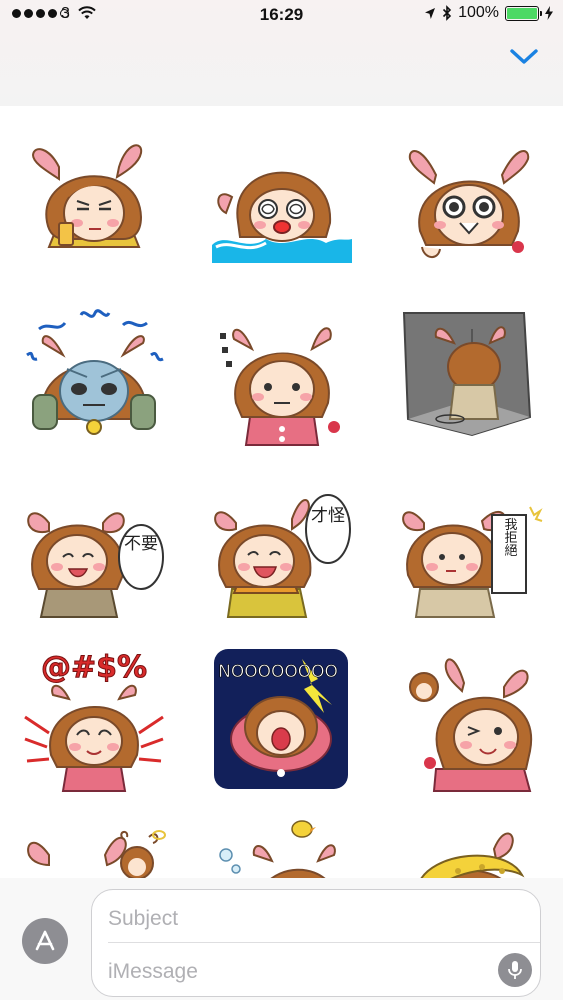 This screenshot has height=1000, width=563. I want to click on sticker-sulking-corner, so click(469, 374).